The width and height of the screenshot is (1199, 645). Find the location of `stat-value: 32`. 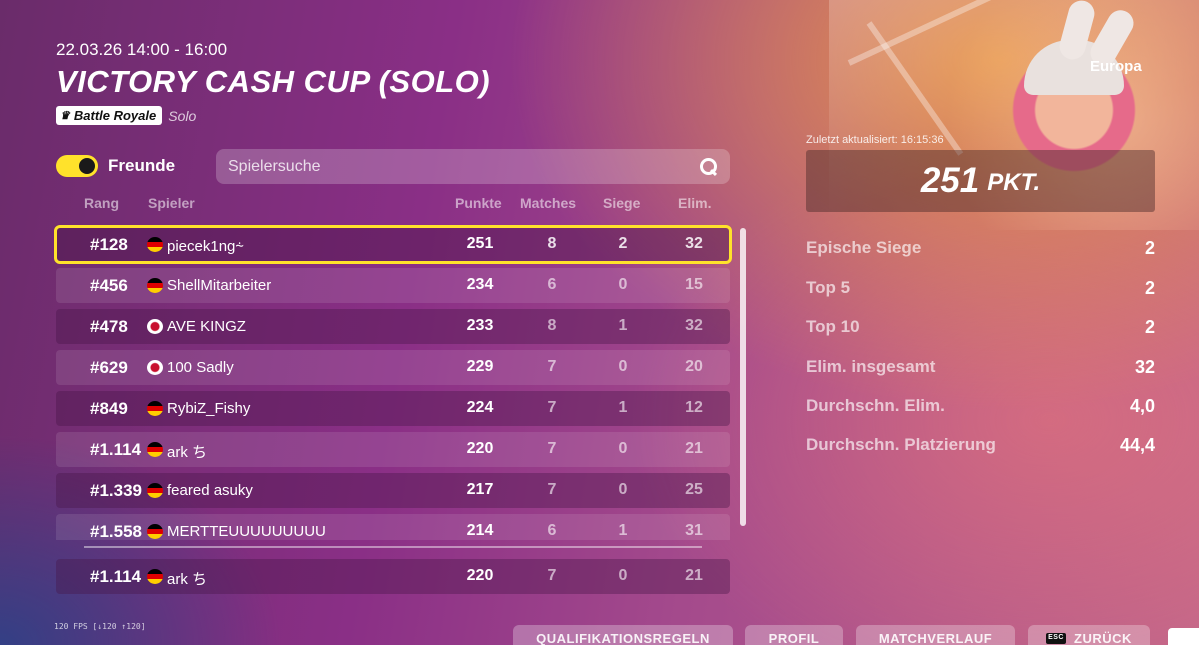

stat-value: 32 is located at coordinates (1144, 367).